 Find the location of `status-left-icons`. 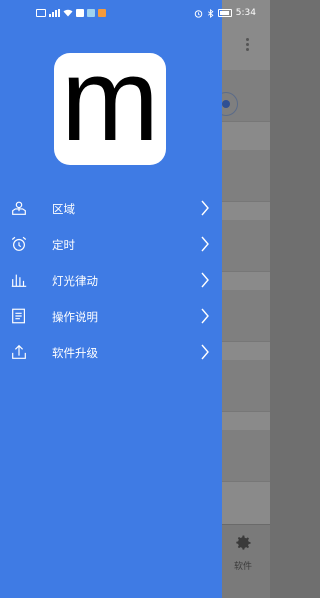

status-left-icons is located at coordinates (71, 13).